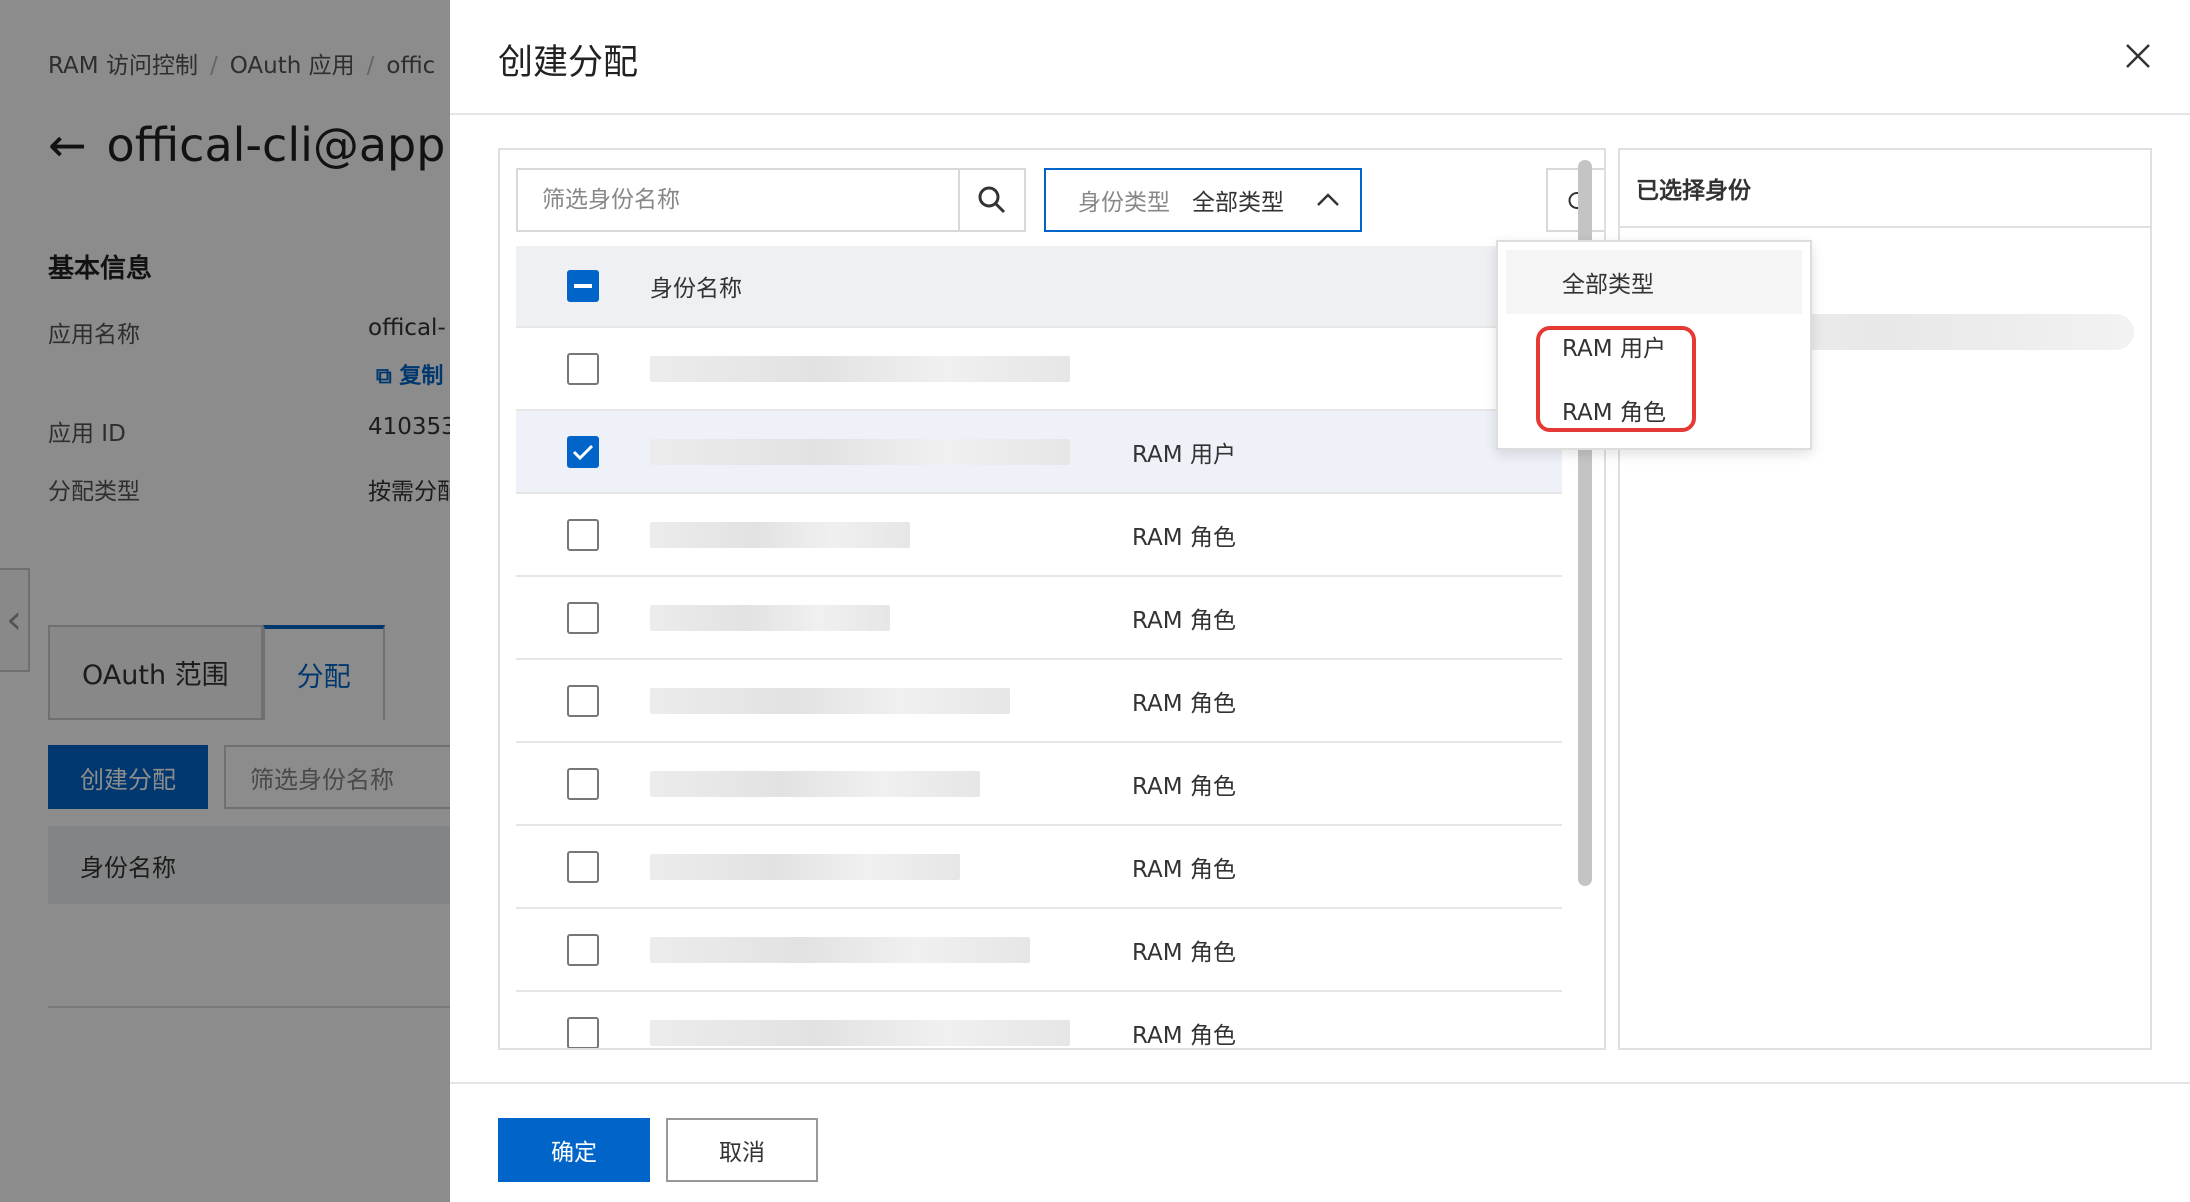  What do you see at coordinates (1039, 287) in the screenshot?
I see `table-header: 身份名称` at bounding box center [1039, 287].